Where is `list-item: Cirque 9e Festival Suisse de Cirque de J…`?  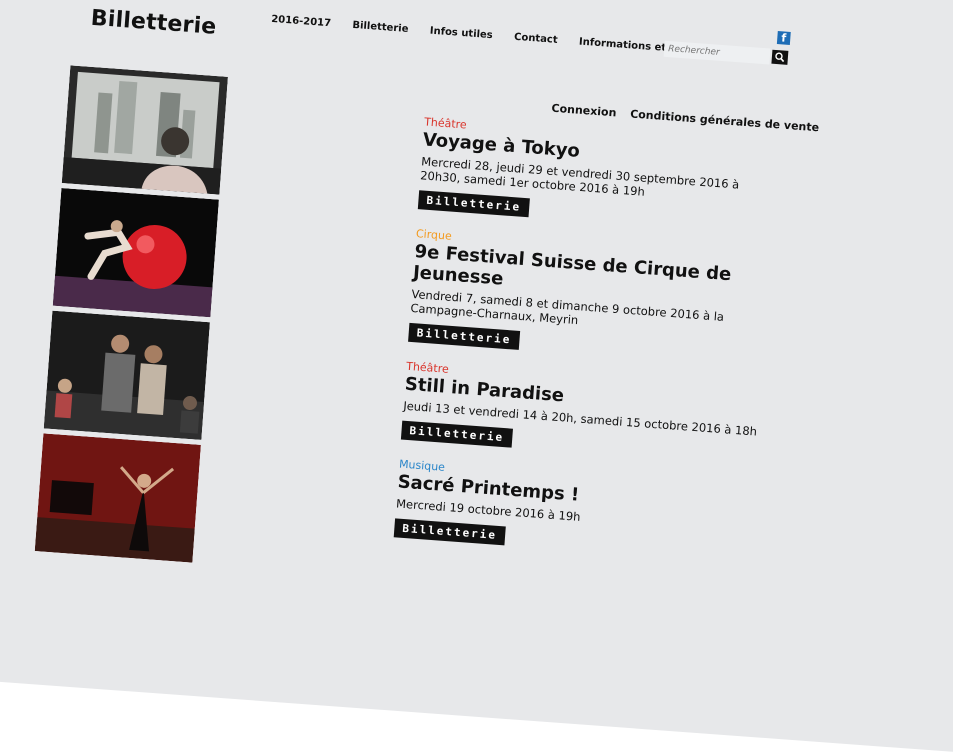 list-item: Cirque 9e Festival Suisse de Cirque de J… is located at coordinates (591, 297).